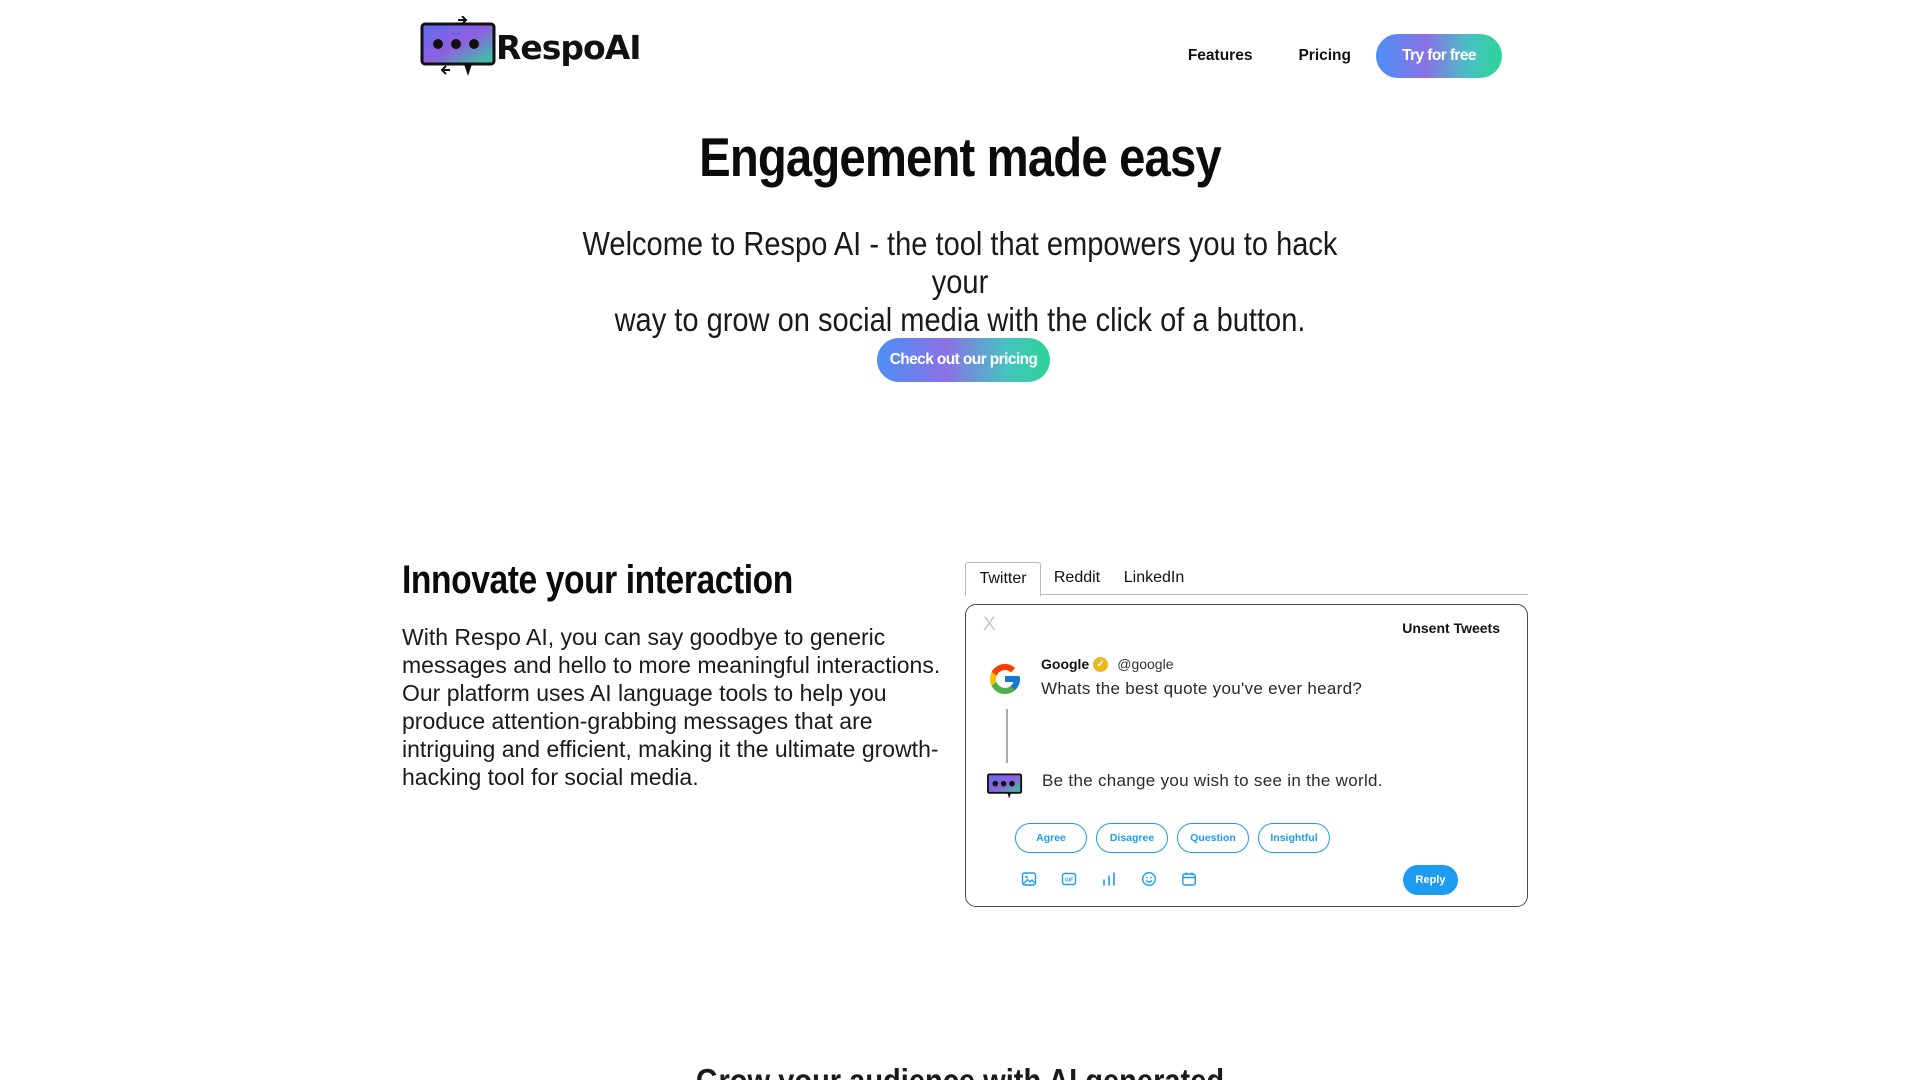 The height and width of the screenshot is (1080, 1920). I want to click on image-icon, so click(1029, 879).